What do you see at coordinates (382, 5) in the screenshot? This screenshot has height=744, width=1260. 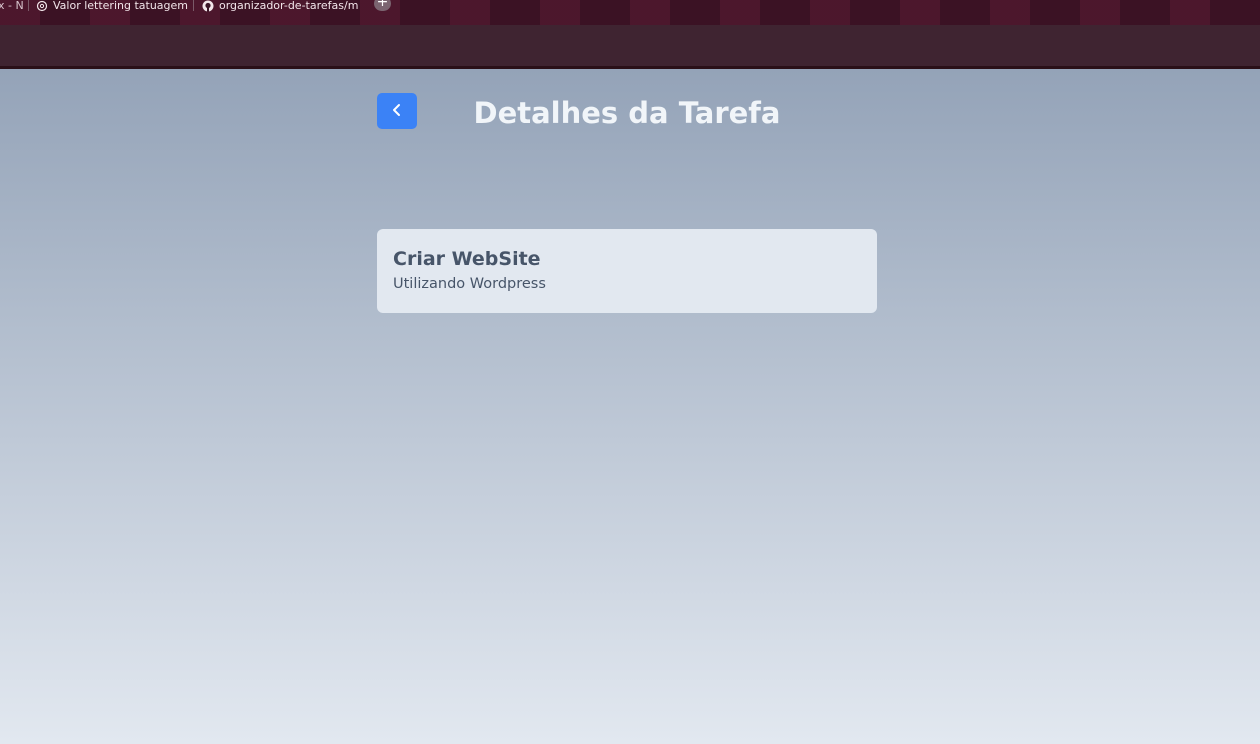 I see `new-tab-button: +` at bounding box center [382, 5].